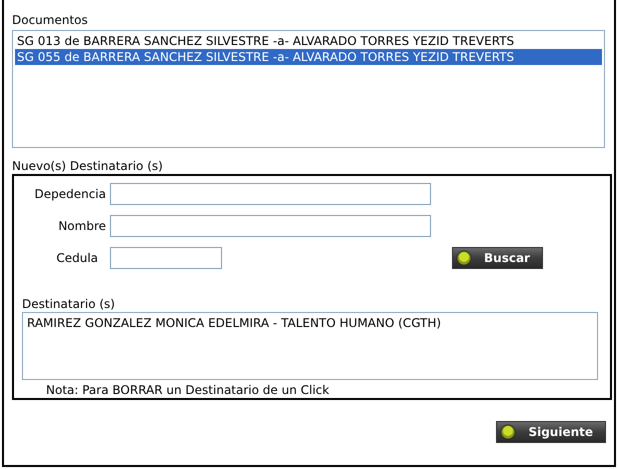 The width and height of the screenshot is (619, 469). What do you see at coordinates (551, 432) in the screenshot?
I see `next-button: Siguiente` at bounding box center [551, 432].